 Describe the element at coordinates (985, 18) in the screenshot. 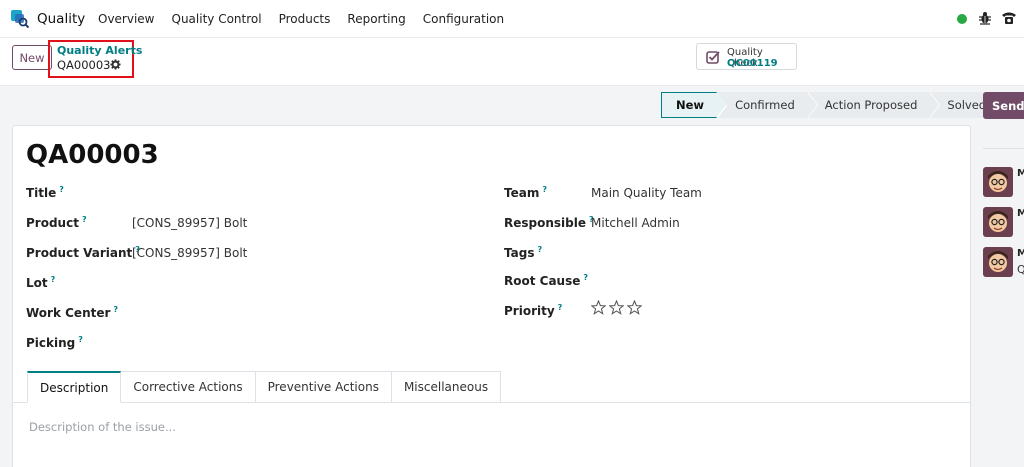

I see `bug-icon` at that location.